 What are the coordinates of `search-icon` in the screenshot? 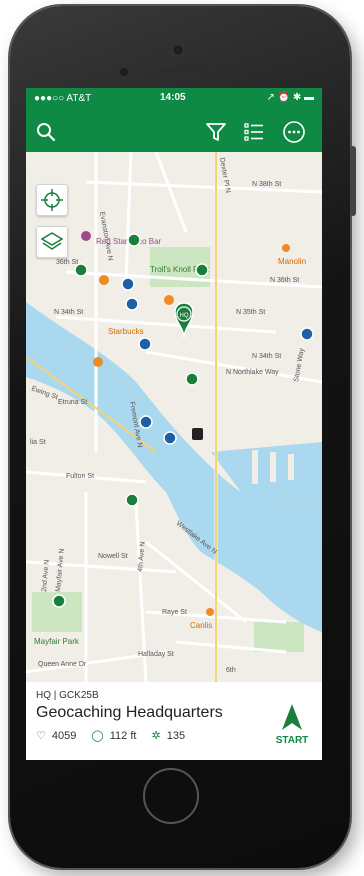 It's located at (46, 132).